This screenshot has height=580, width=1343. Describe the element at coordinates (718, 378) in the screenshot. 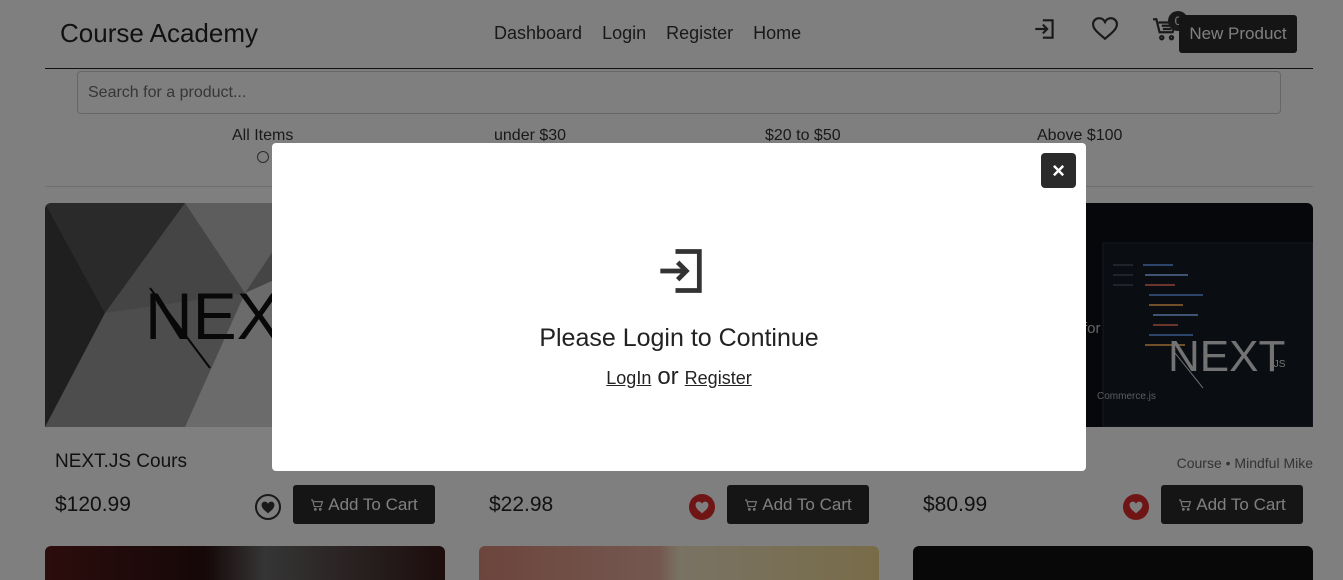

I see `register-link: Register` at that location.